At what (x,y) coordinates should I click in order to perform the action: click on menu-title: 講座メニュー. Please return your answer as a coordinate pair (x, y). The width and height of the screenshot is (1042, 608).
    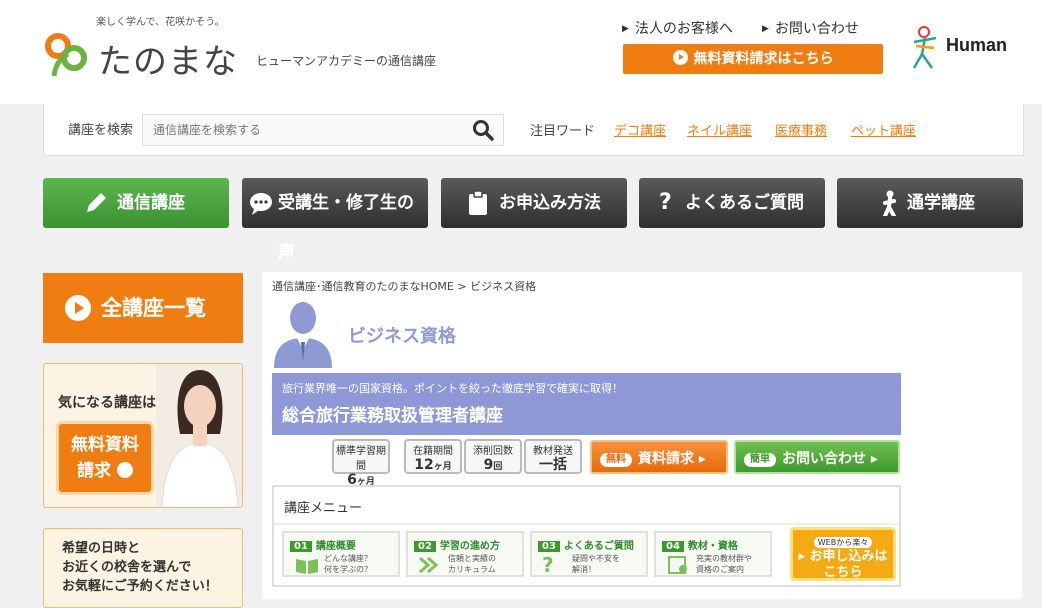
    Looking at the image, I should click on (323, 508).